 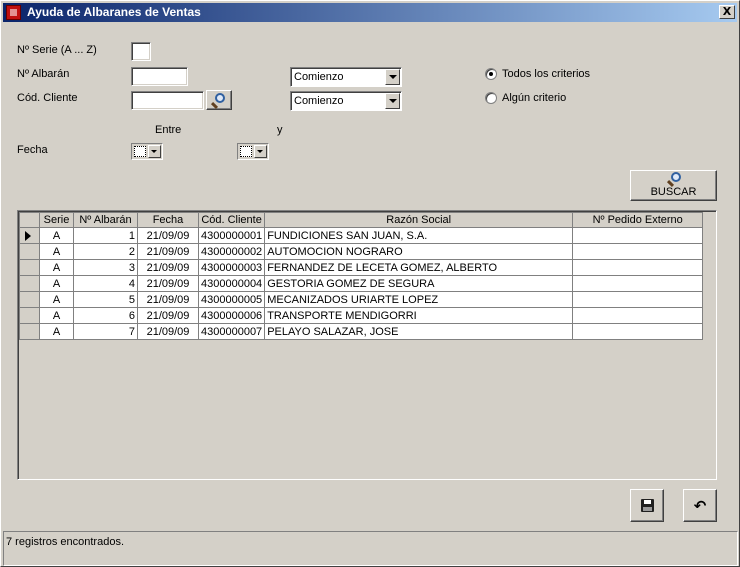 I want to click on cell-albaran: 6, so click(x=105, y=315).